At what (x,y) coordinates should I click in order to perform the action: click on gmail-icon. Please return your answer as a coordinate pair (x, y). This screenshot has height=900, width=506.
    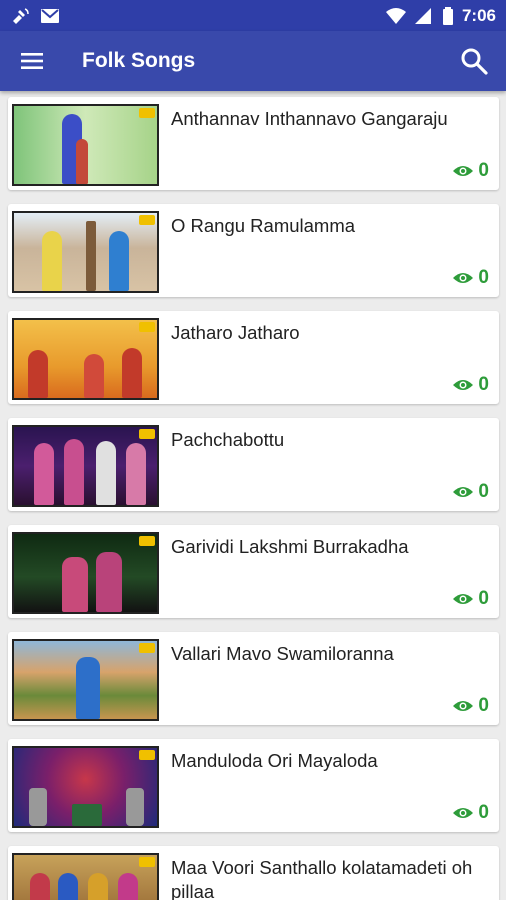
    Looking at the image, I should click on (50, 16).